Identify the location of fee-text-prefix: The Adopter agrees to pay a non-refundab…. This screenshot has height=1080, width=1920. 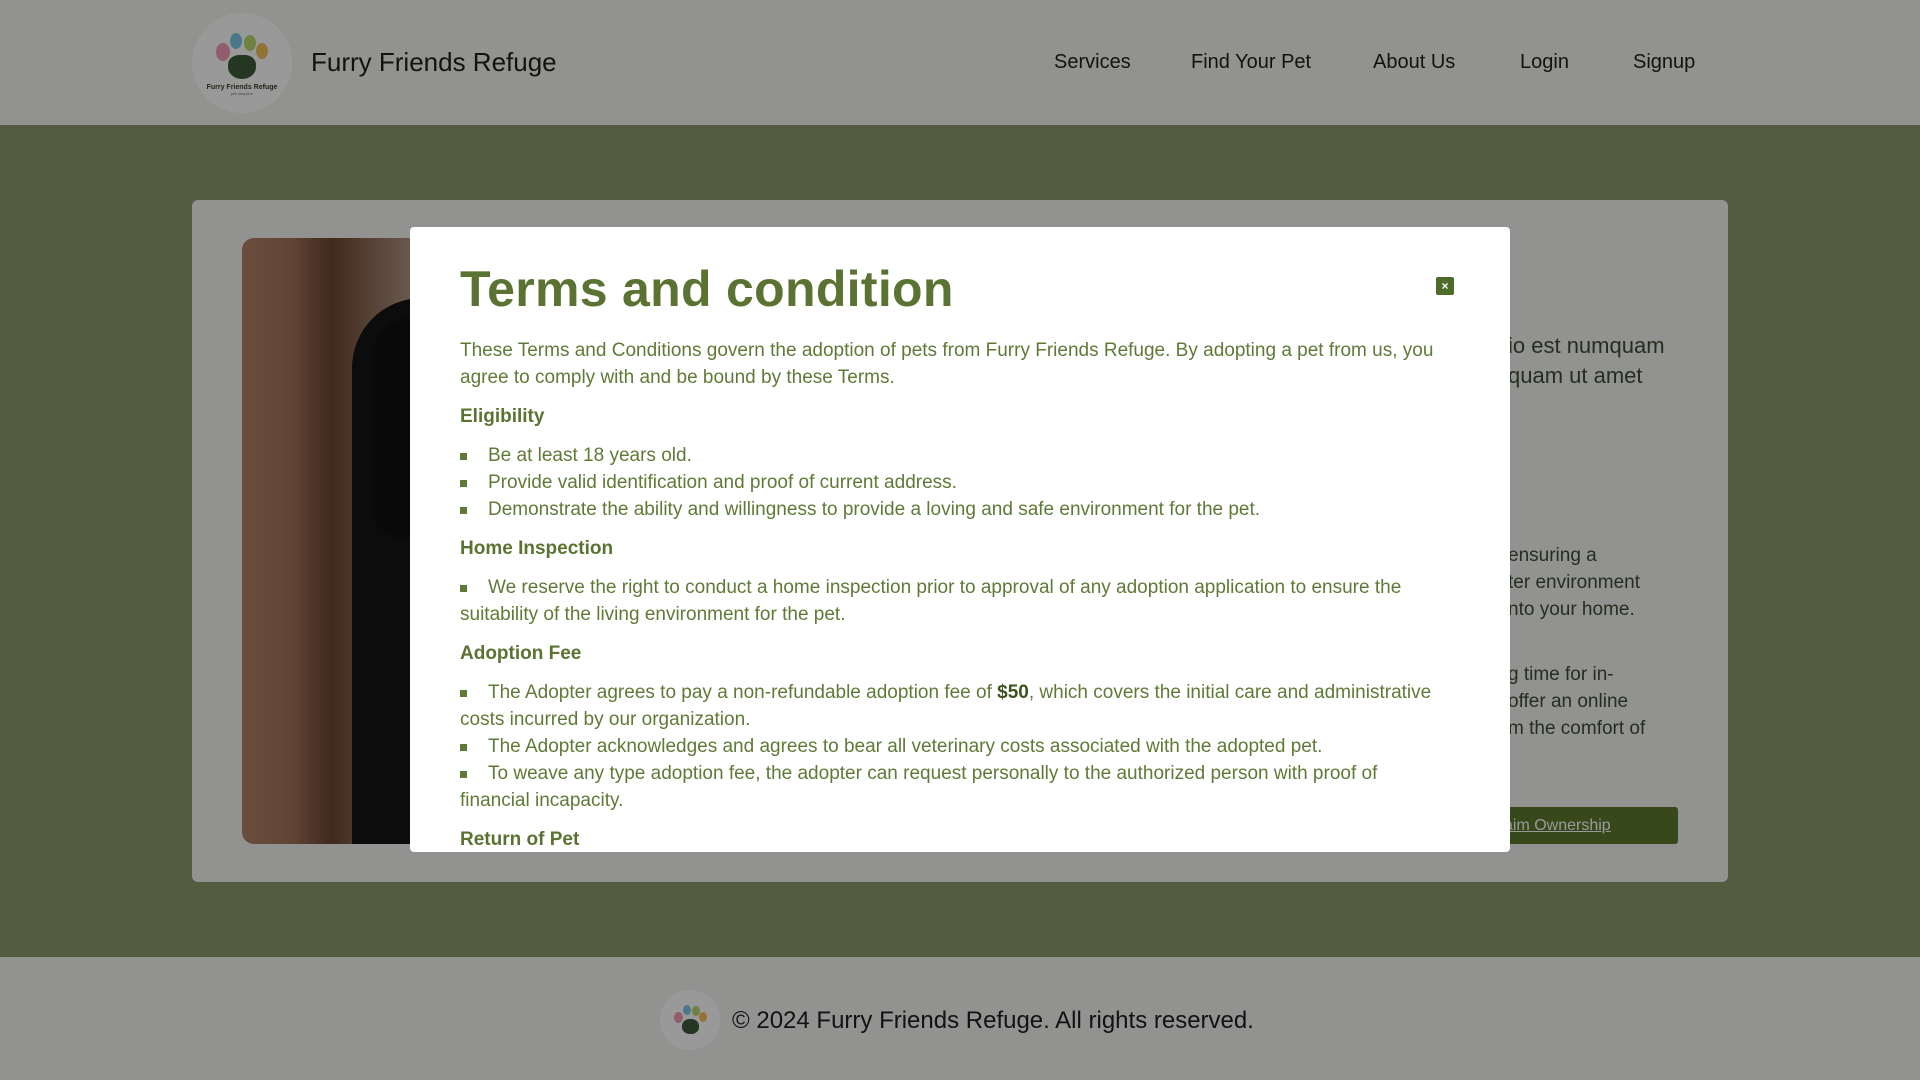
(743, 692).